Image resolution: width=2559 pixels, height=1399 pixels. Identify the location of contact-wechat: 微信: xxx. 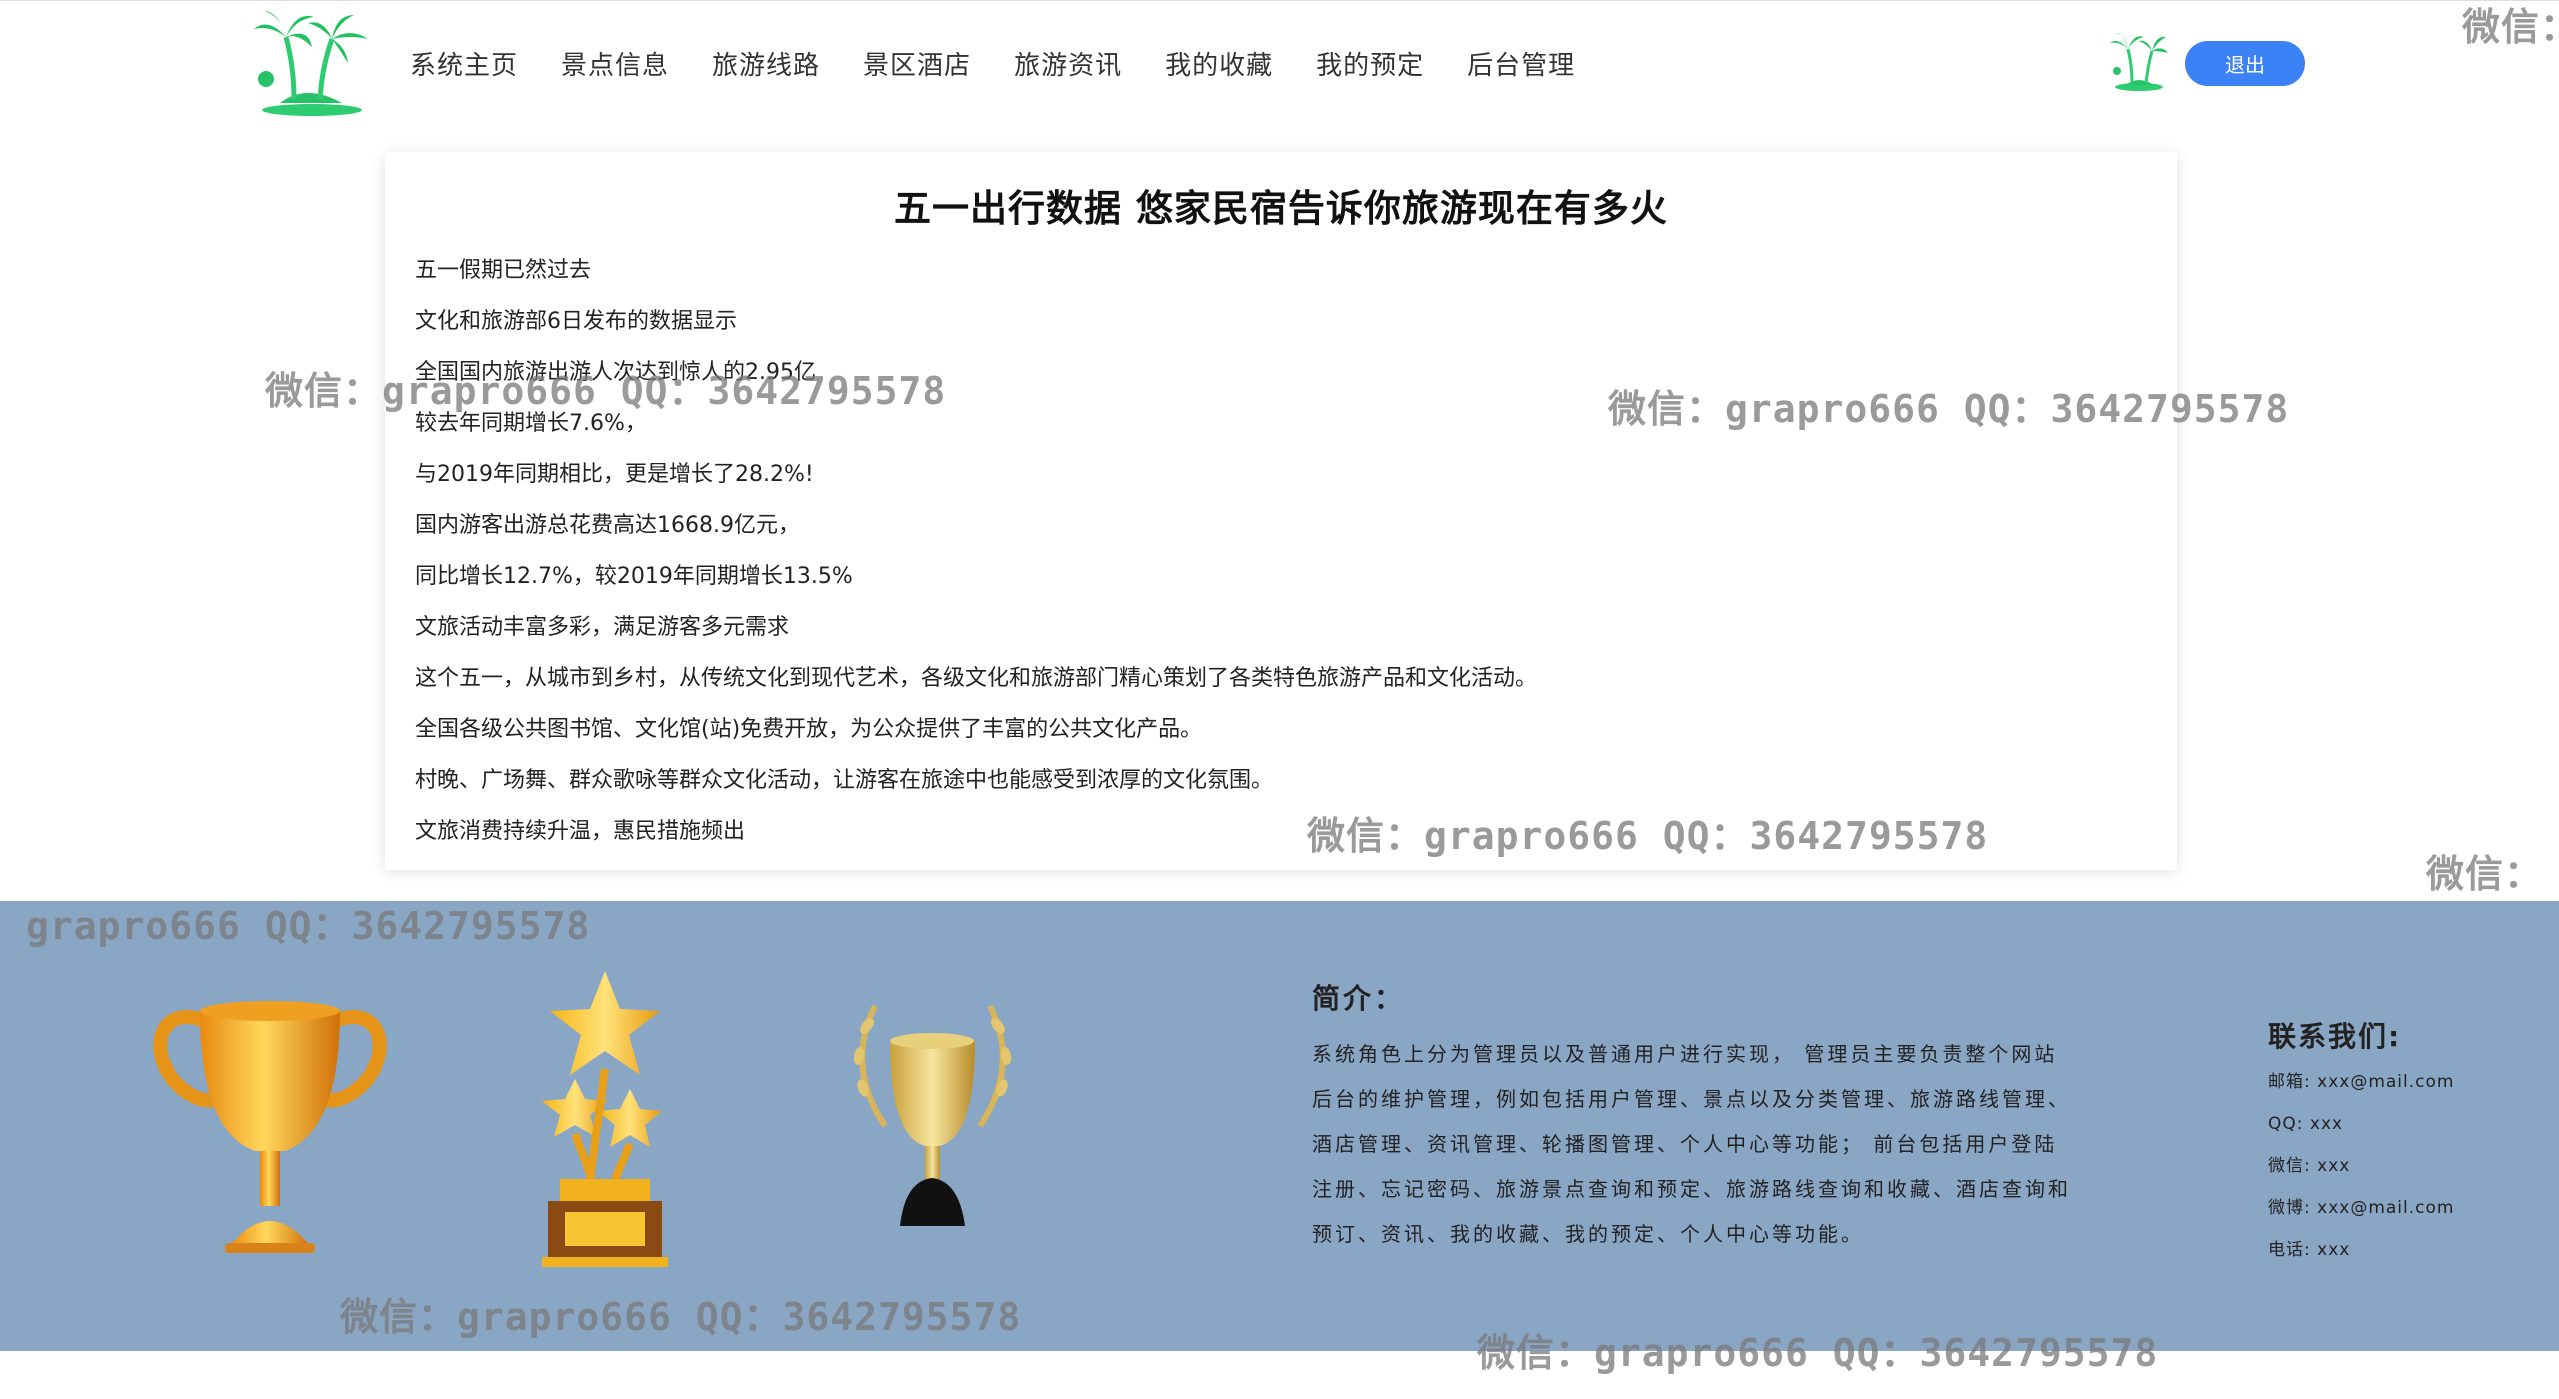
(2309, 1166).